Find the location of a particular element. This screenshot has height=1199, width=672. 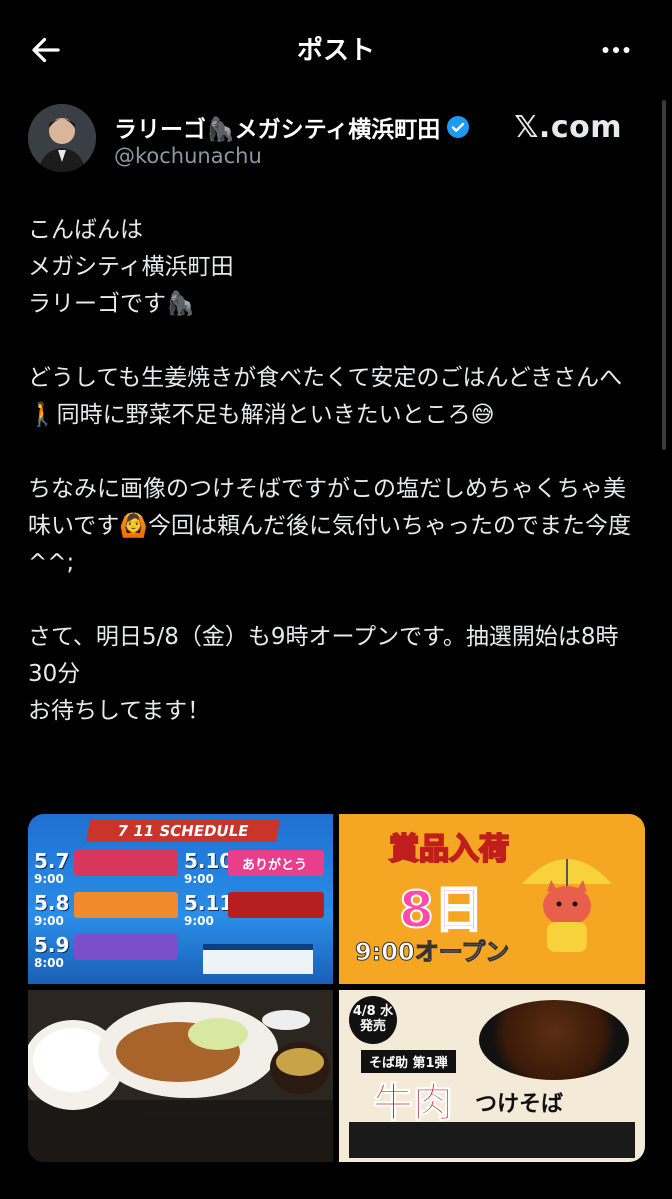

cat-mascot-icon is located at coordinates (567, 905).